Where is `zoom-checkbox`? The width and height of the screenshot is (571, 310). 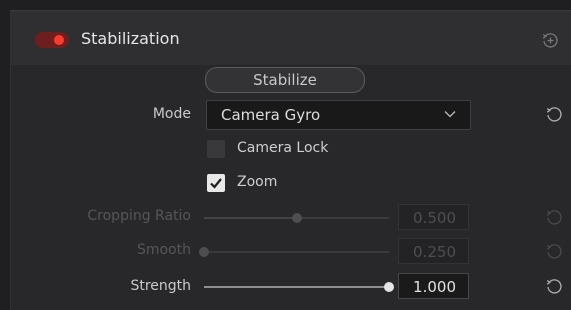 zoom-checkbox is located at coordinates (216, 183).